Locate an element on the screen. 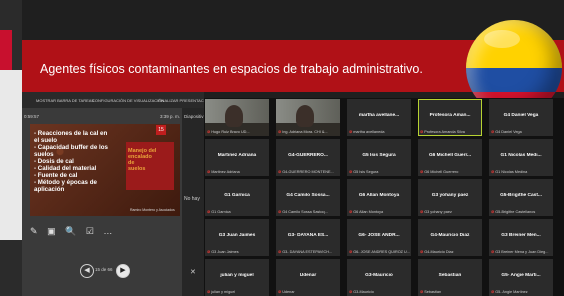 This screenshot has height=296, width=564. participant-tile: G3 yohany paez ⊘G3 yohany paez is located at coordinates (450, 197).